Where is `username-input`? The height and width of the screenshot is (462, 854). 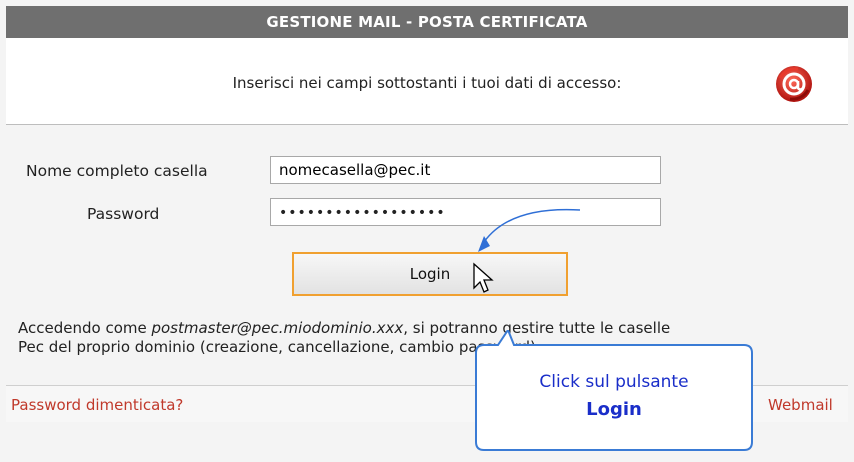
username-input is located at coordinates (465, 170).